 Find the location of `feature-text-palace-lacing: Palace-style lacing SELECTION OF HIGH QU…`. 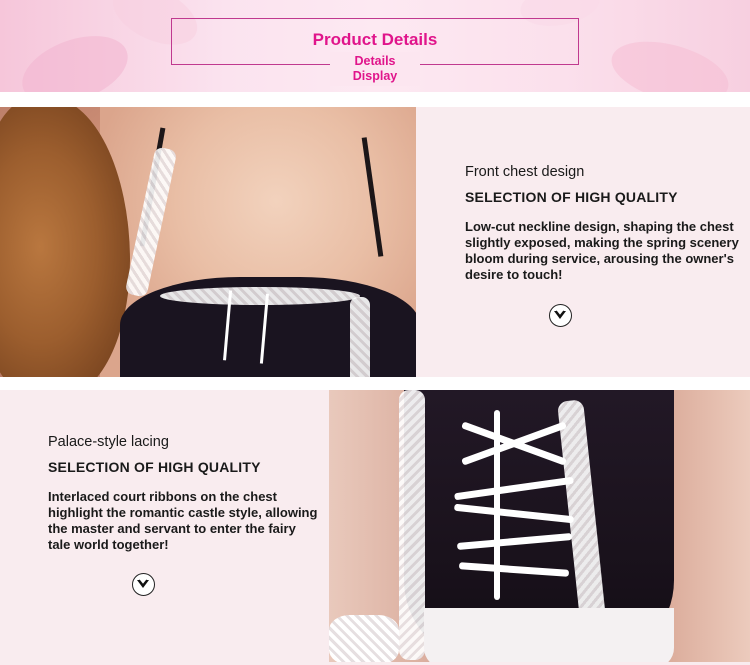

feature-text-palace-lacing: Palace-style lacing SELECTION OF HIGH QU… is located at coordinates (183, 493).